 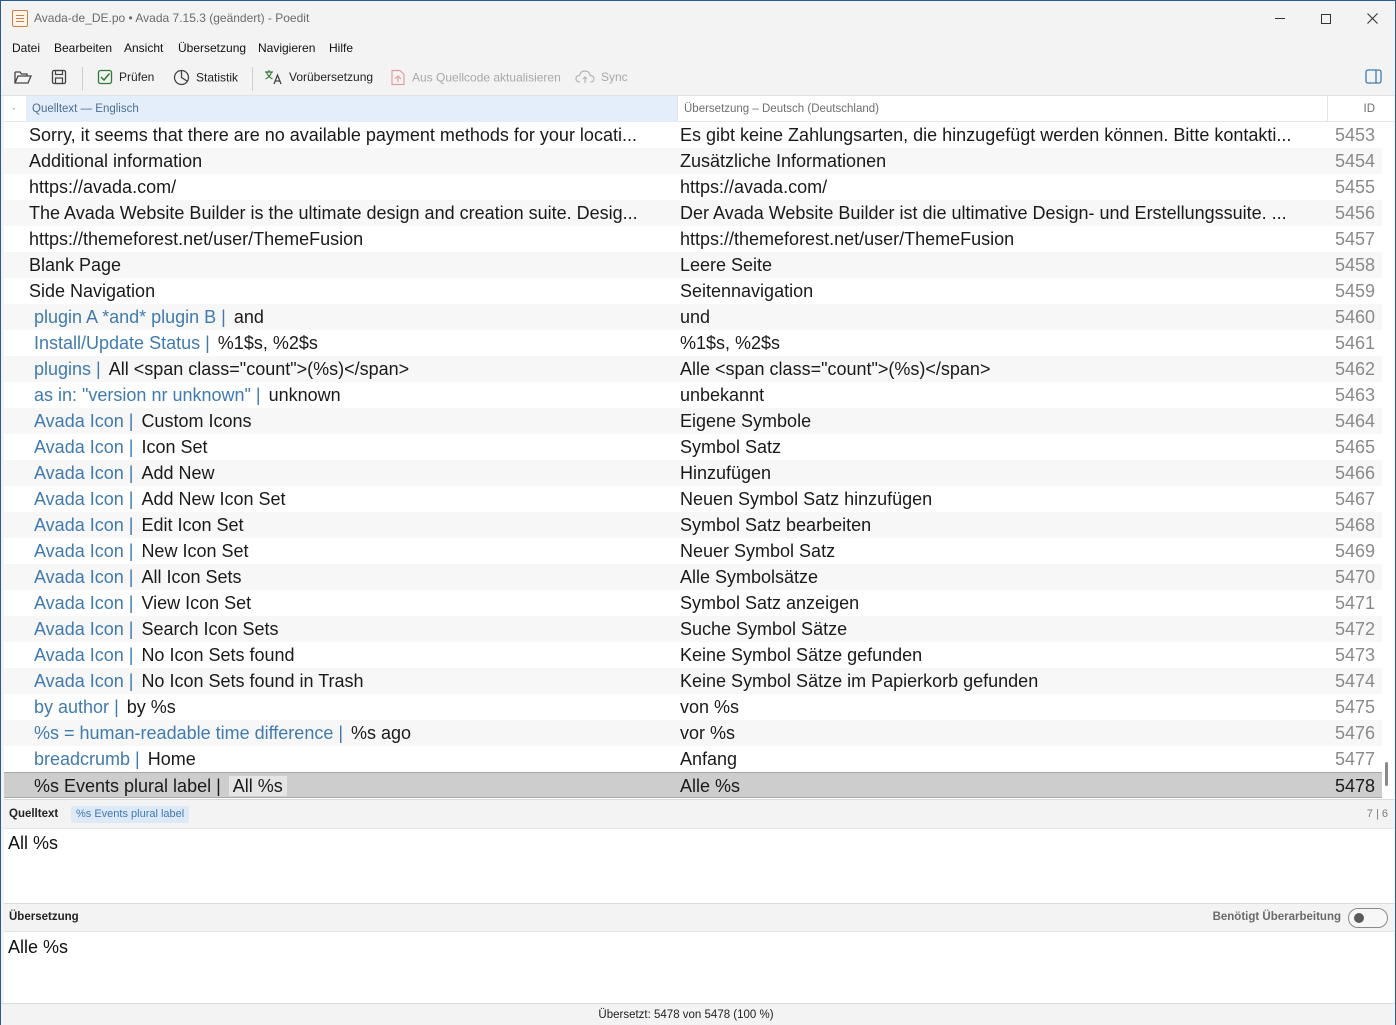 I want to click on close-button, so click(x=1372, y=18).